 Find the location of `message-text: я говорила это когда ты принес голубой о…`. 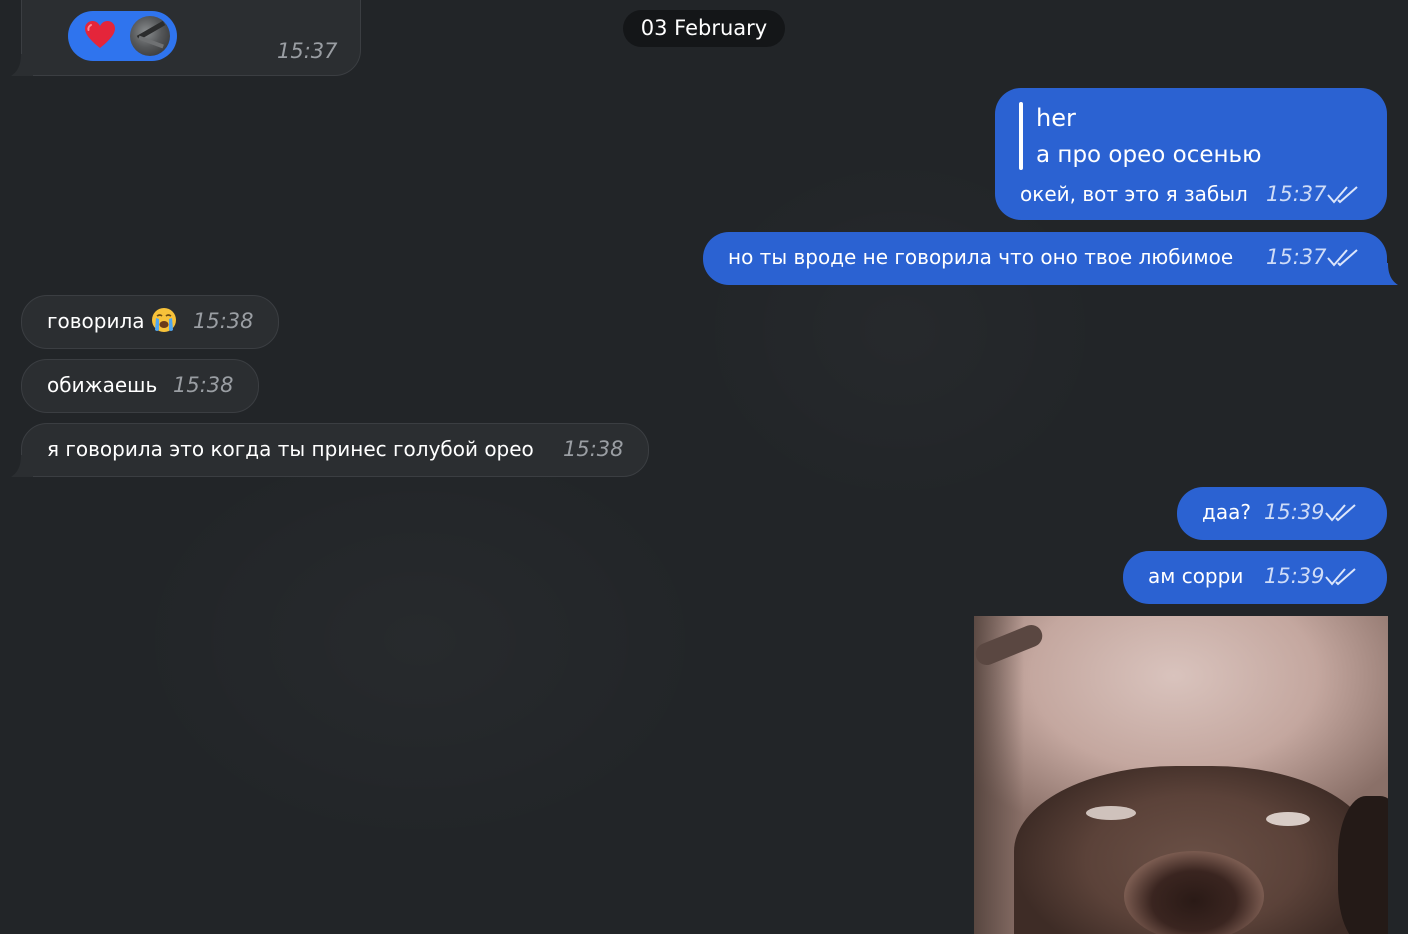

message-text: я говорила это когда ты принес голубой о… is located at coordinates (290, 449).